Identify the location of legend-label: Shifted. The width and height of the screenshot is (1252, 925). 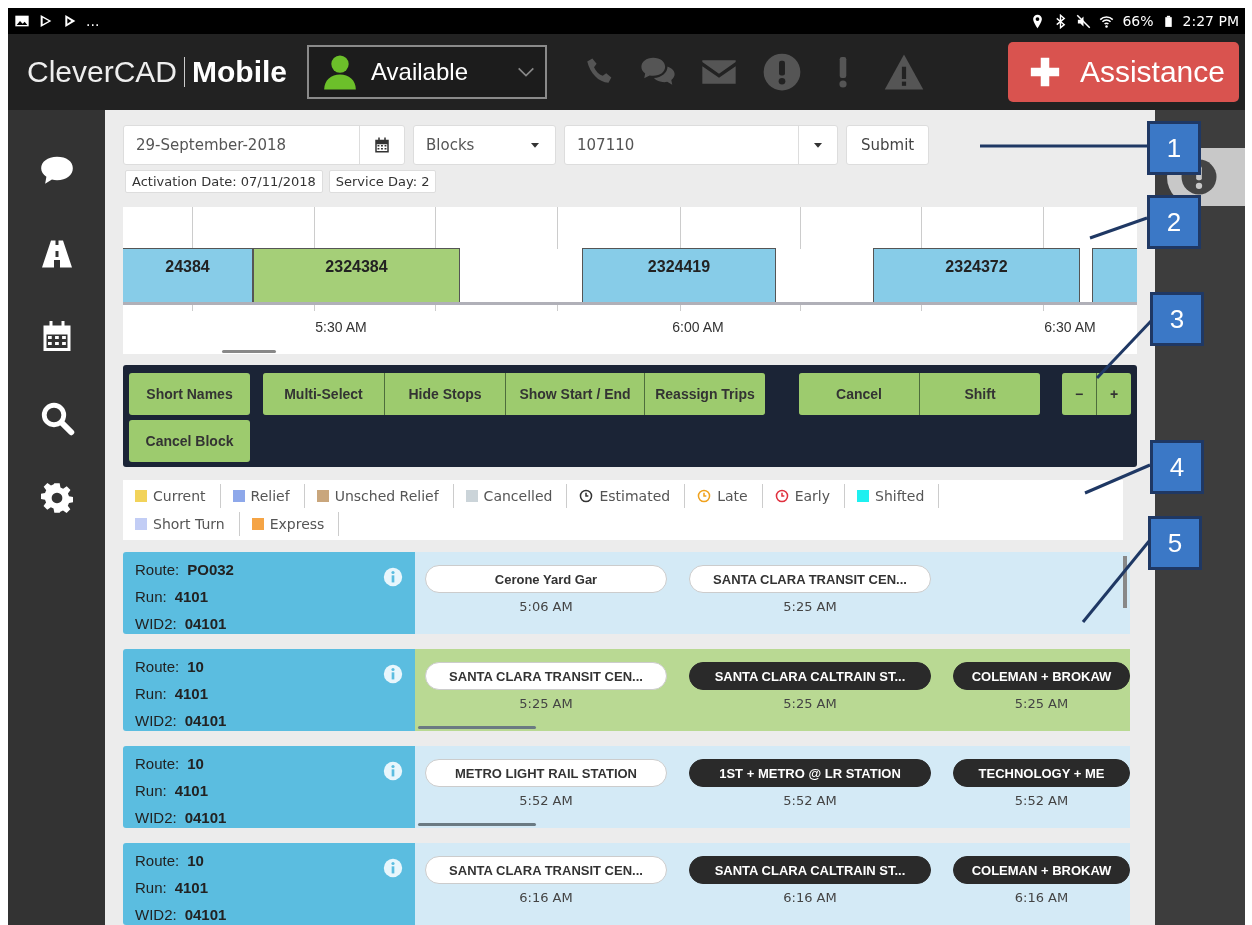
(900, 496).